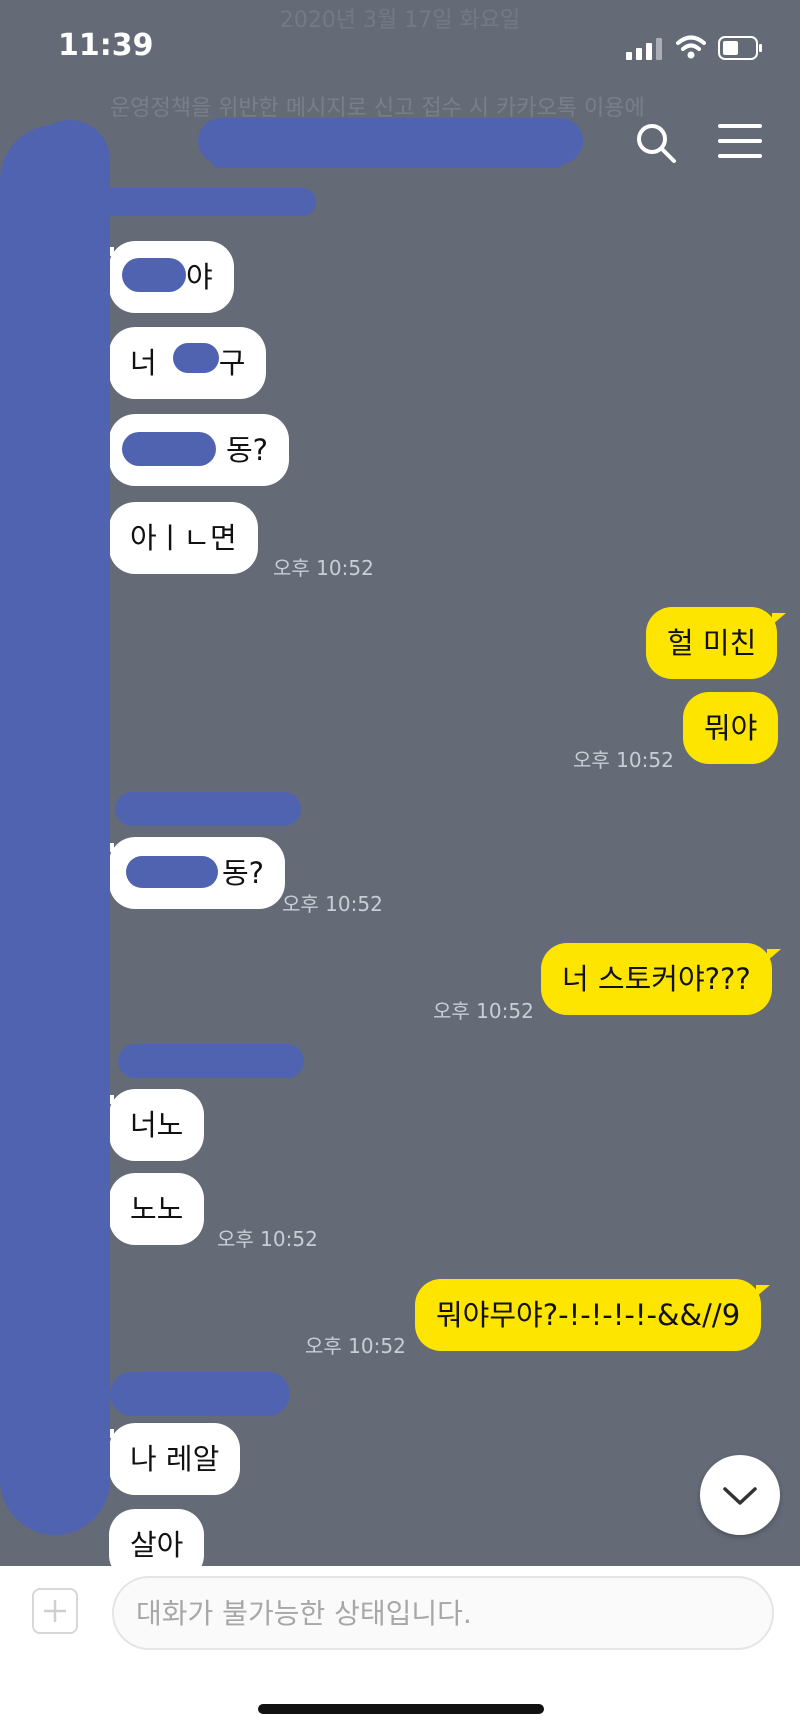 This screenshot has width=800, height=1732. I want to click on attach-button, so click(55, 1611).